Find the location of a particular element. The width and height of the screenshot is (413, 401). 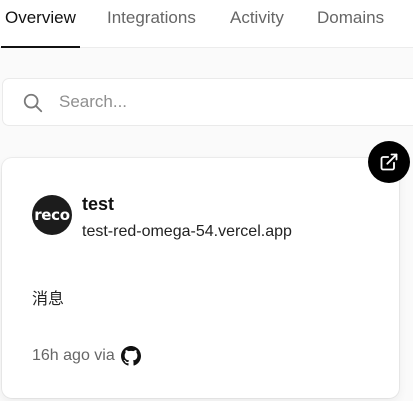

project-name: test is located at coordinates (98, 204).